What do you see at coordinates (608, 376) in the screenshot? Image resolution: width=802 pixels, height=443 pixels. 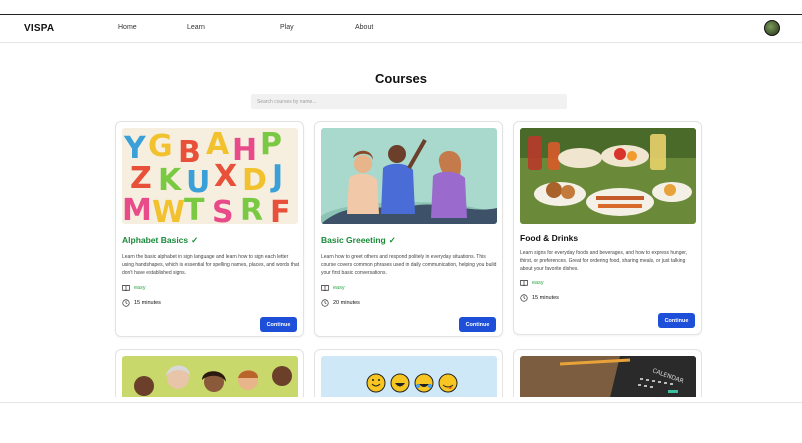 I see `calendar-image: CALENDAR` at bounding box center [608, 376].